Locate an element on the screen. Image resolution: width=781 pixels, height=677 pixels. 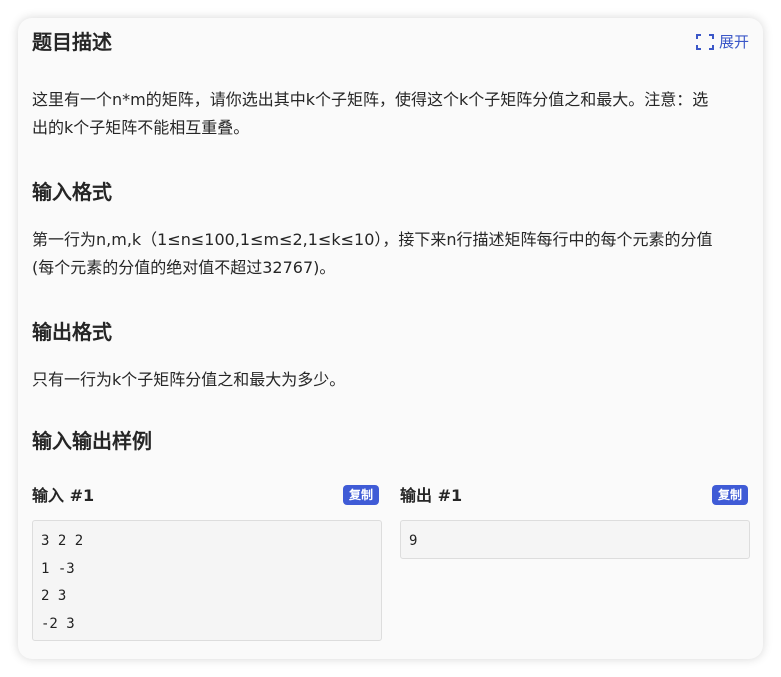
sample-output-label: 输出 #1 is located at coordinates (431, 495).